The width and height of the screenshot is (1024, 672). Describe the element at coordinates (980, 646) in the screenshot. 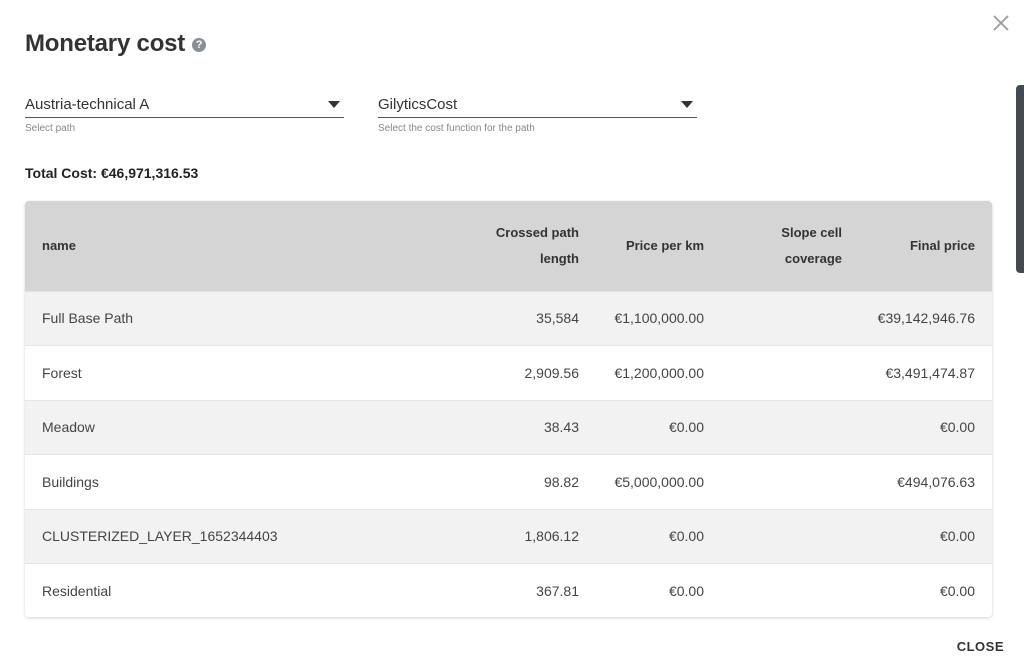

I see `close-button: CLOSE` at that location.